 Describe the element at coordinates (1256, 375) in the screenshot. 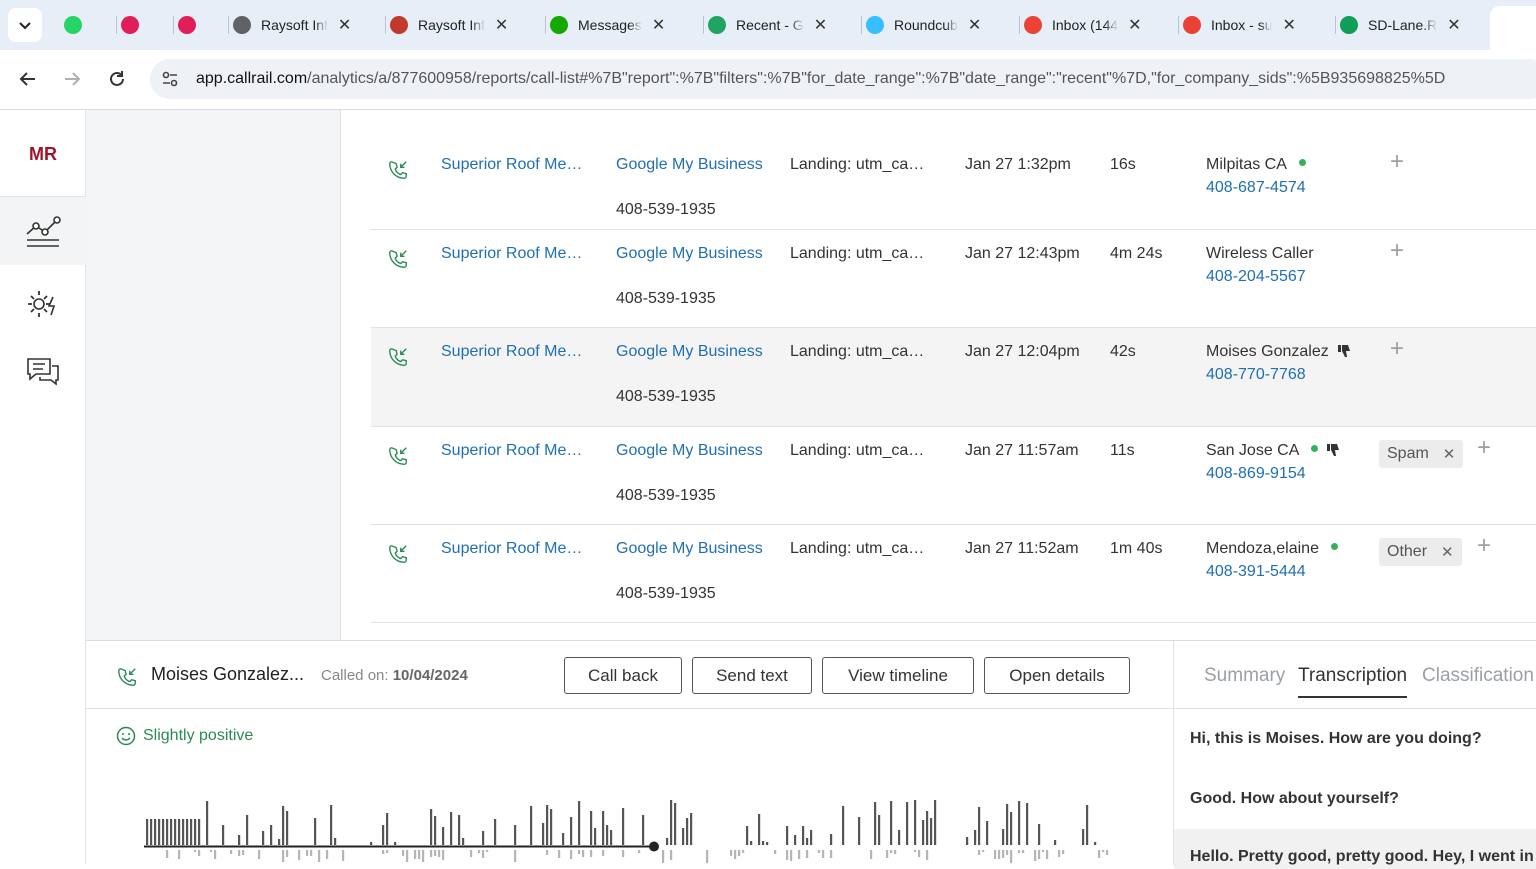

I see `caller-phone-link: 408-770-7768` at that location.